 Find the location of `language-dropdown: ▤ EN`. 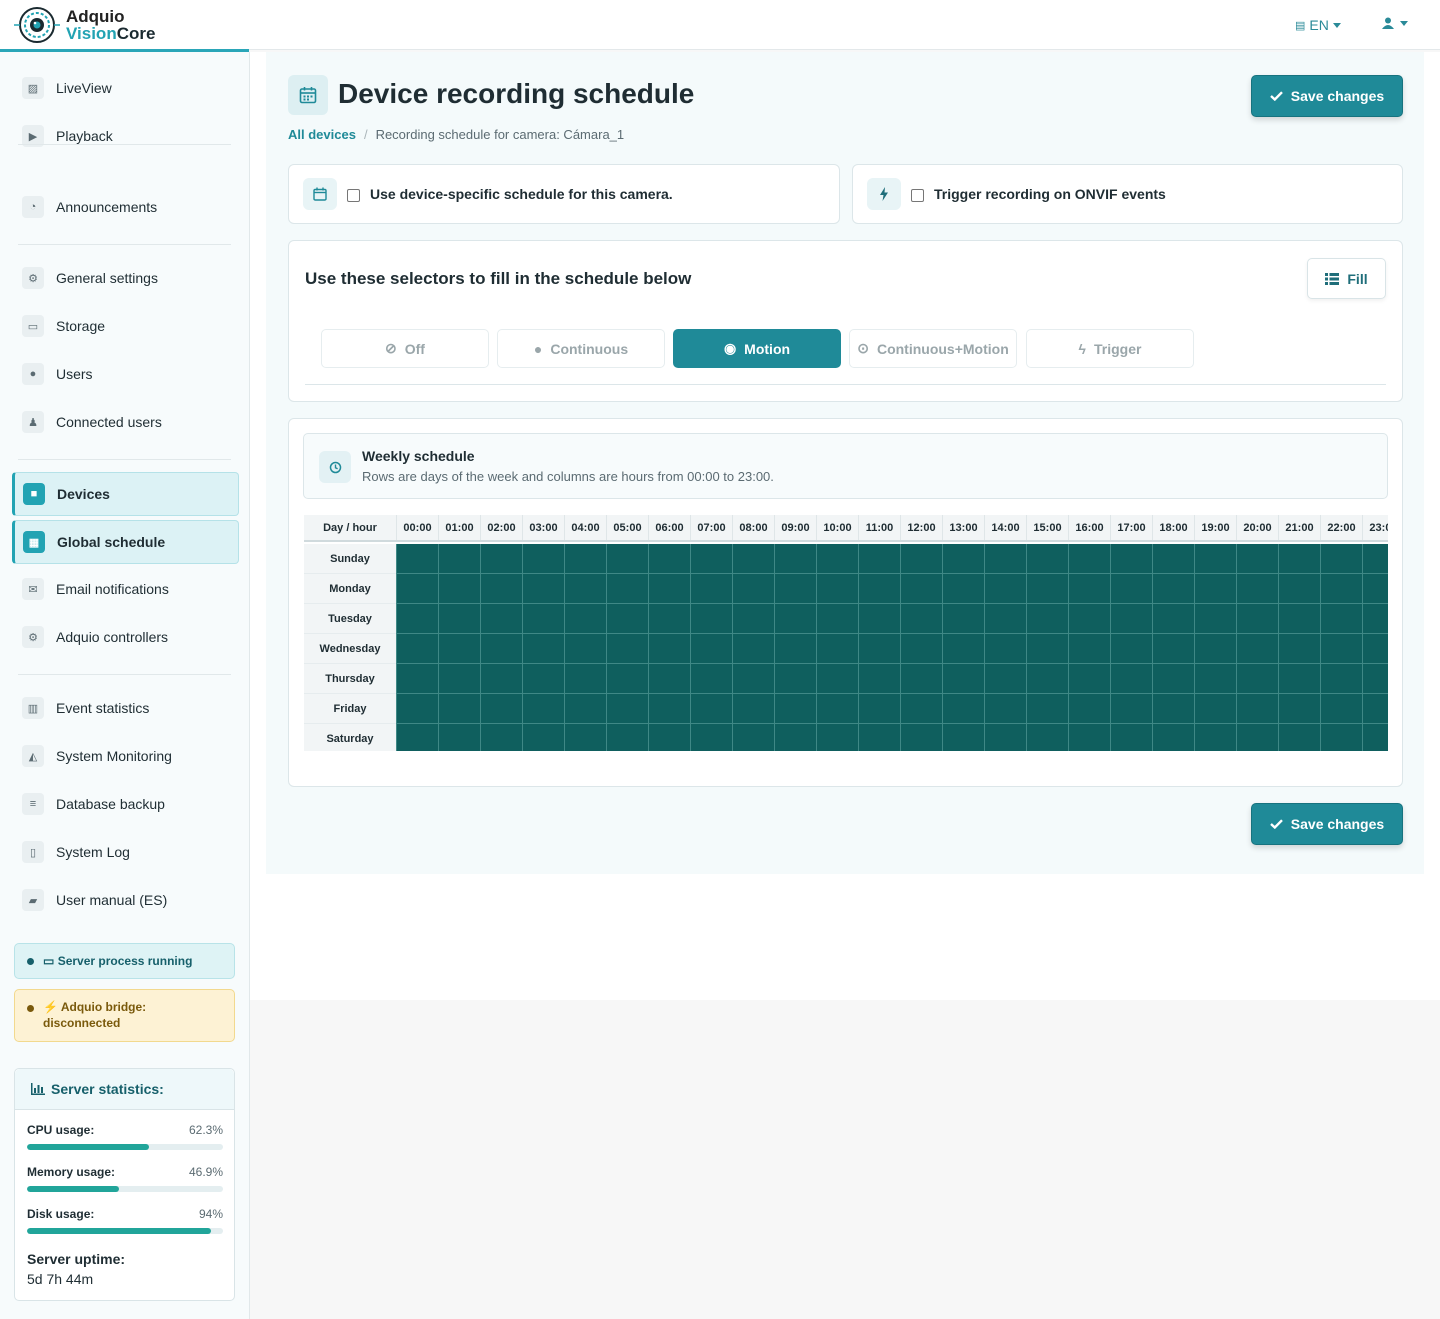

language-dropdown: ▤ EN is located at coordinates (1318, 25).